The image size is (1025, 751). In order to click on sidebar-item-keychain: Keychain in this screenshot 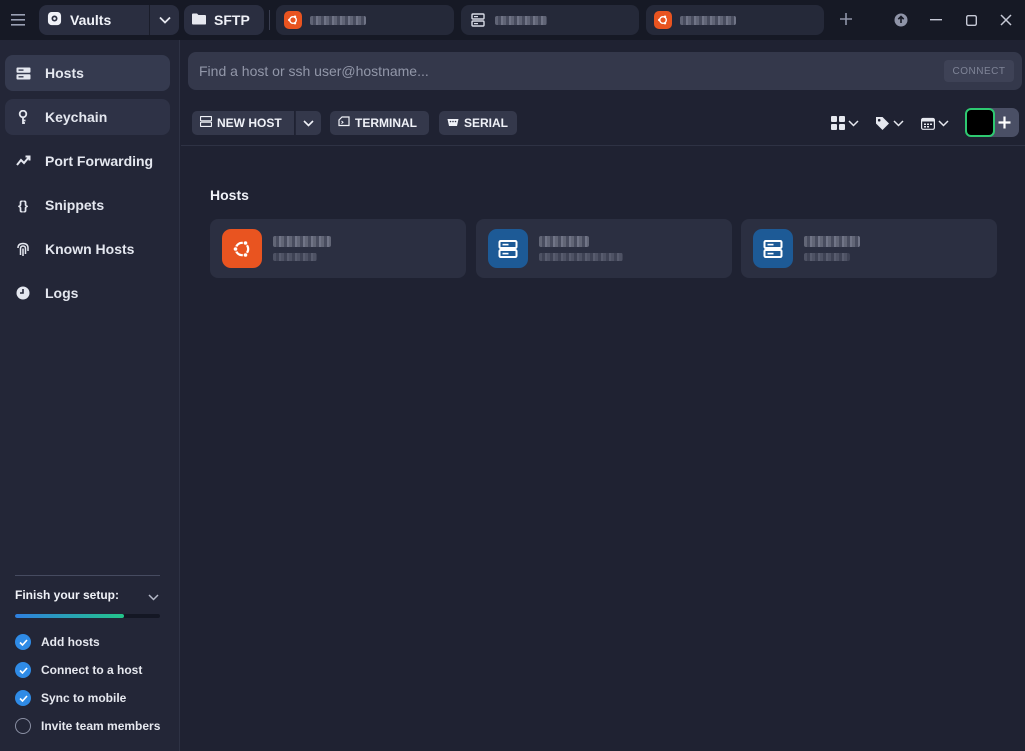, I will do `click(87, 117)`.